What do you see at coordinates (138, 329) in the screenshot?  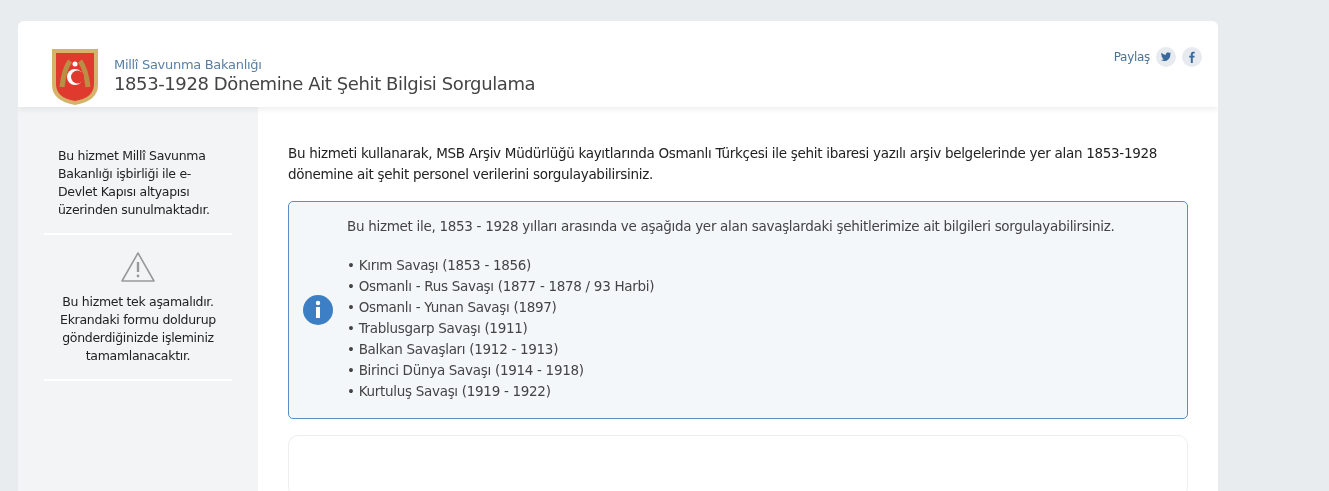 I see `sidebar-note: Bu hizmet tek aşamalıdır. Ekrandaki formu doldurup gönderdiğinizde işleminiz tamamlanacaktır.` at bounding box center [138, 329].